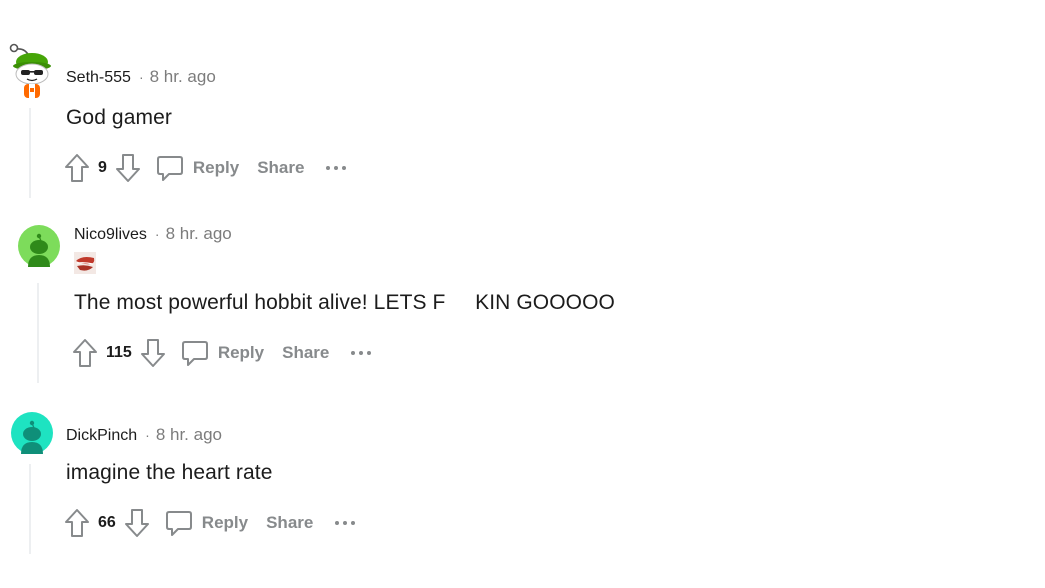 The image size is (1045, 588). What do you see at coordinates (178, 523) in the screenshot?
I see `comment-bubble-icon` at bounding box center [178, 523].